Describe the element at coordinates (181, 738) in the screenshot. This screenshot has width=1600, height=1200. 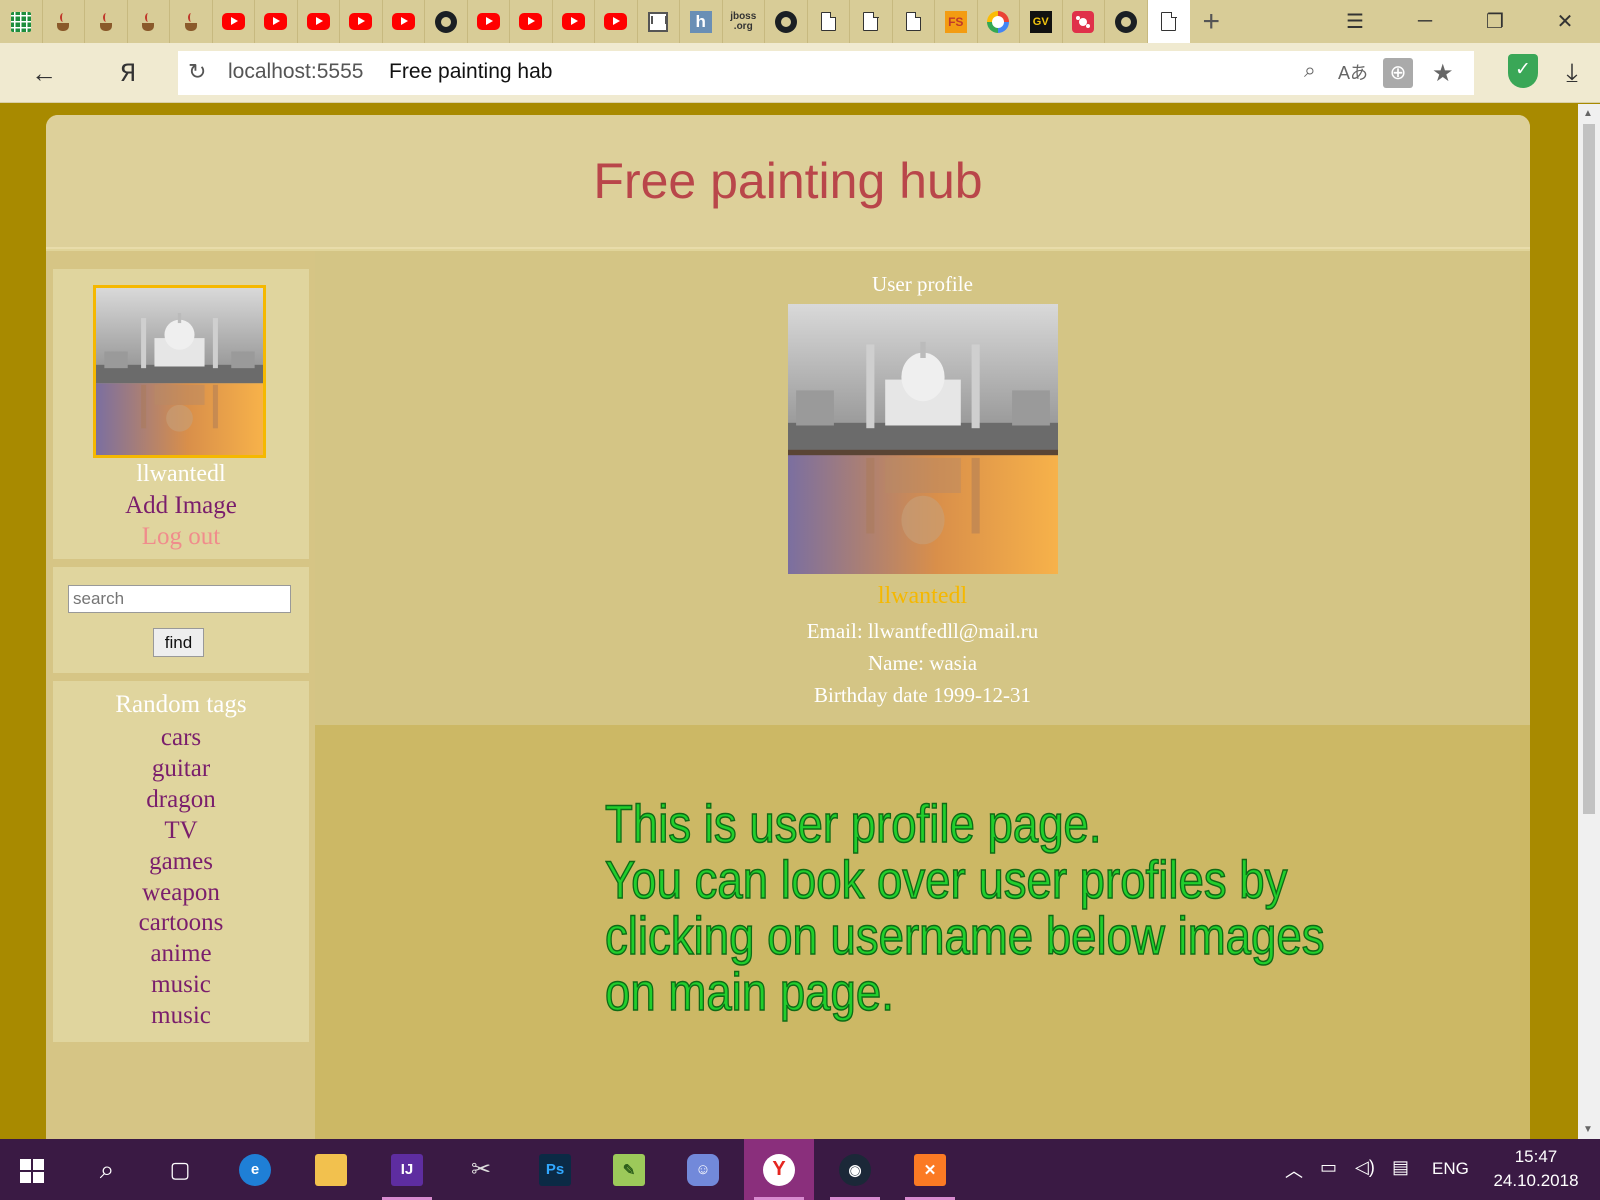
I see `tag-link: cars` at that location.